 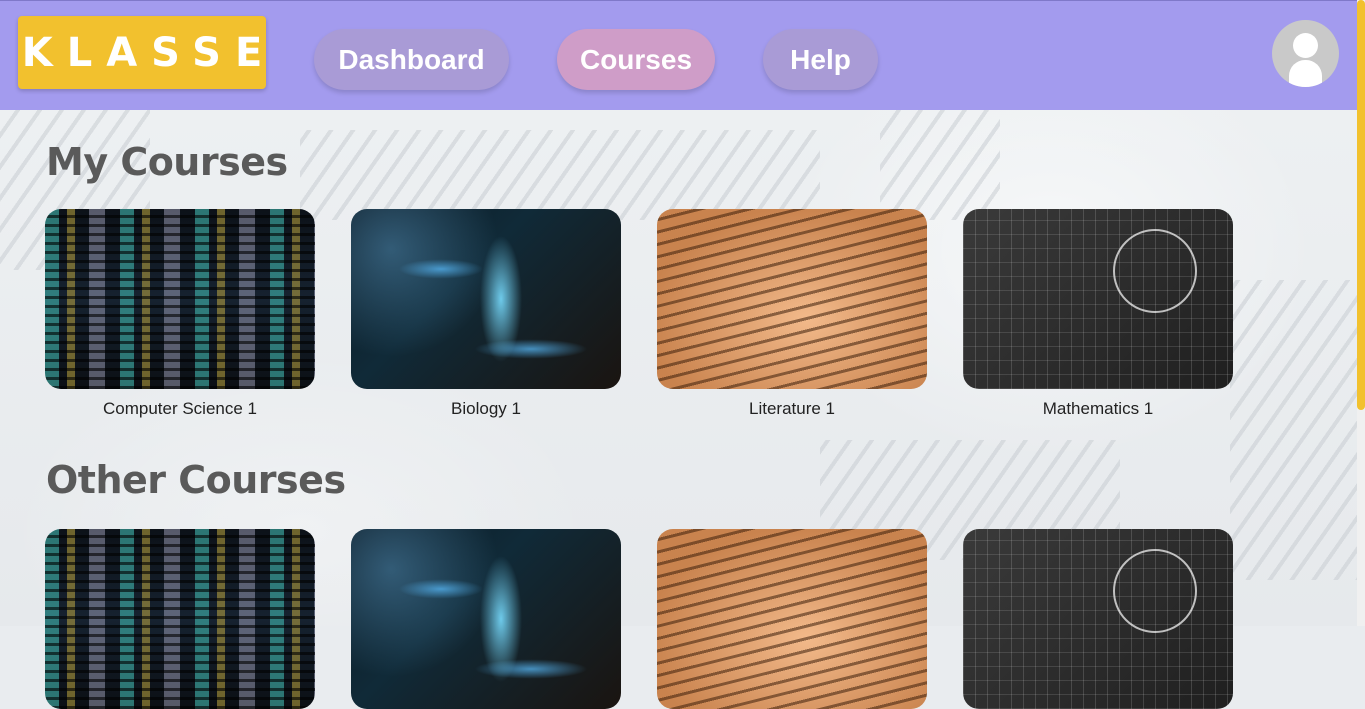 What do you see at coordinates (820, 59) in the screenshot?
I see `nav-help-button: Help` at bounding box center [820, 59].